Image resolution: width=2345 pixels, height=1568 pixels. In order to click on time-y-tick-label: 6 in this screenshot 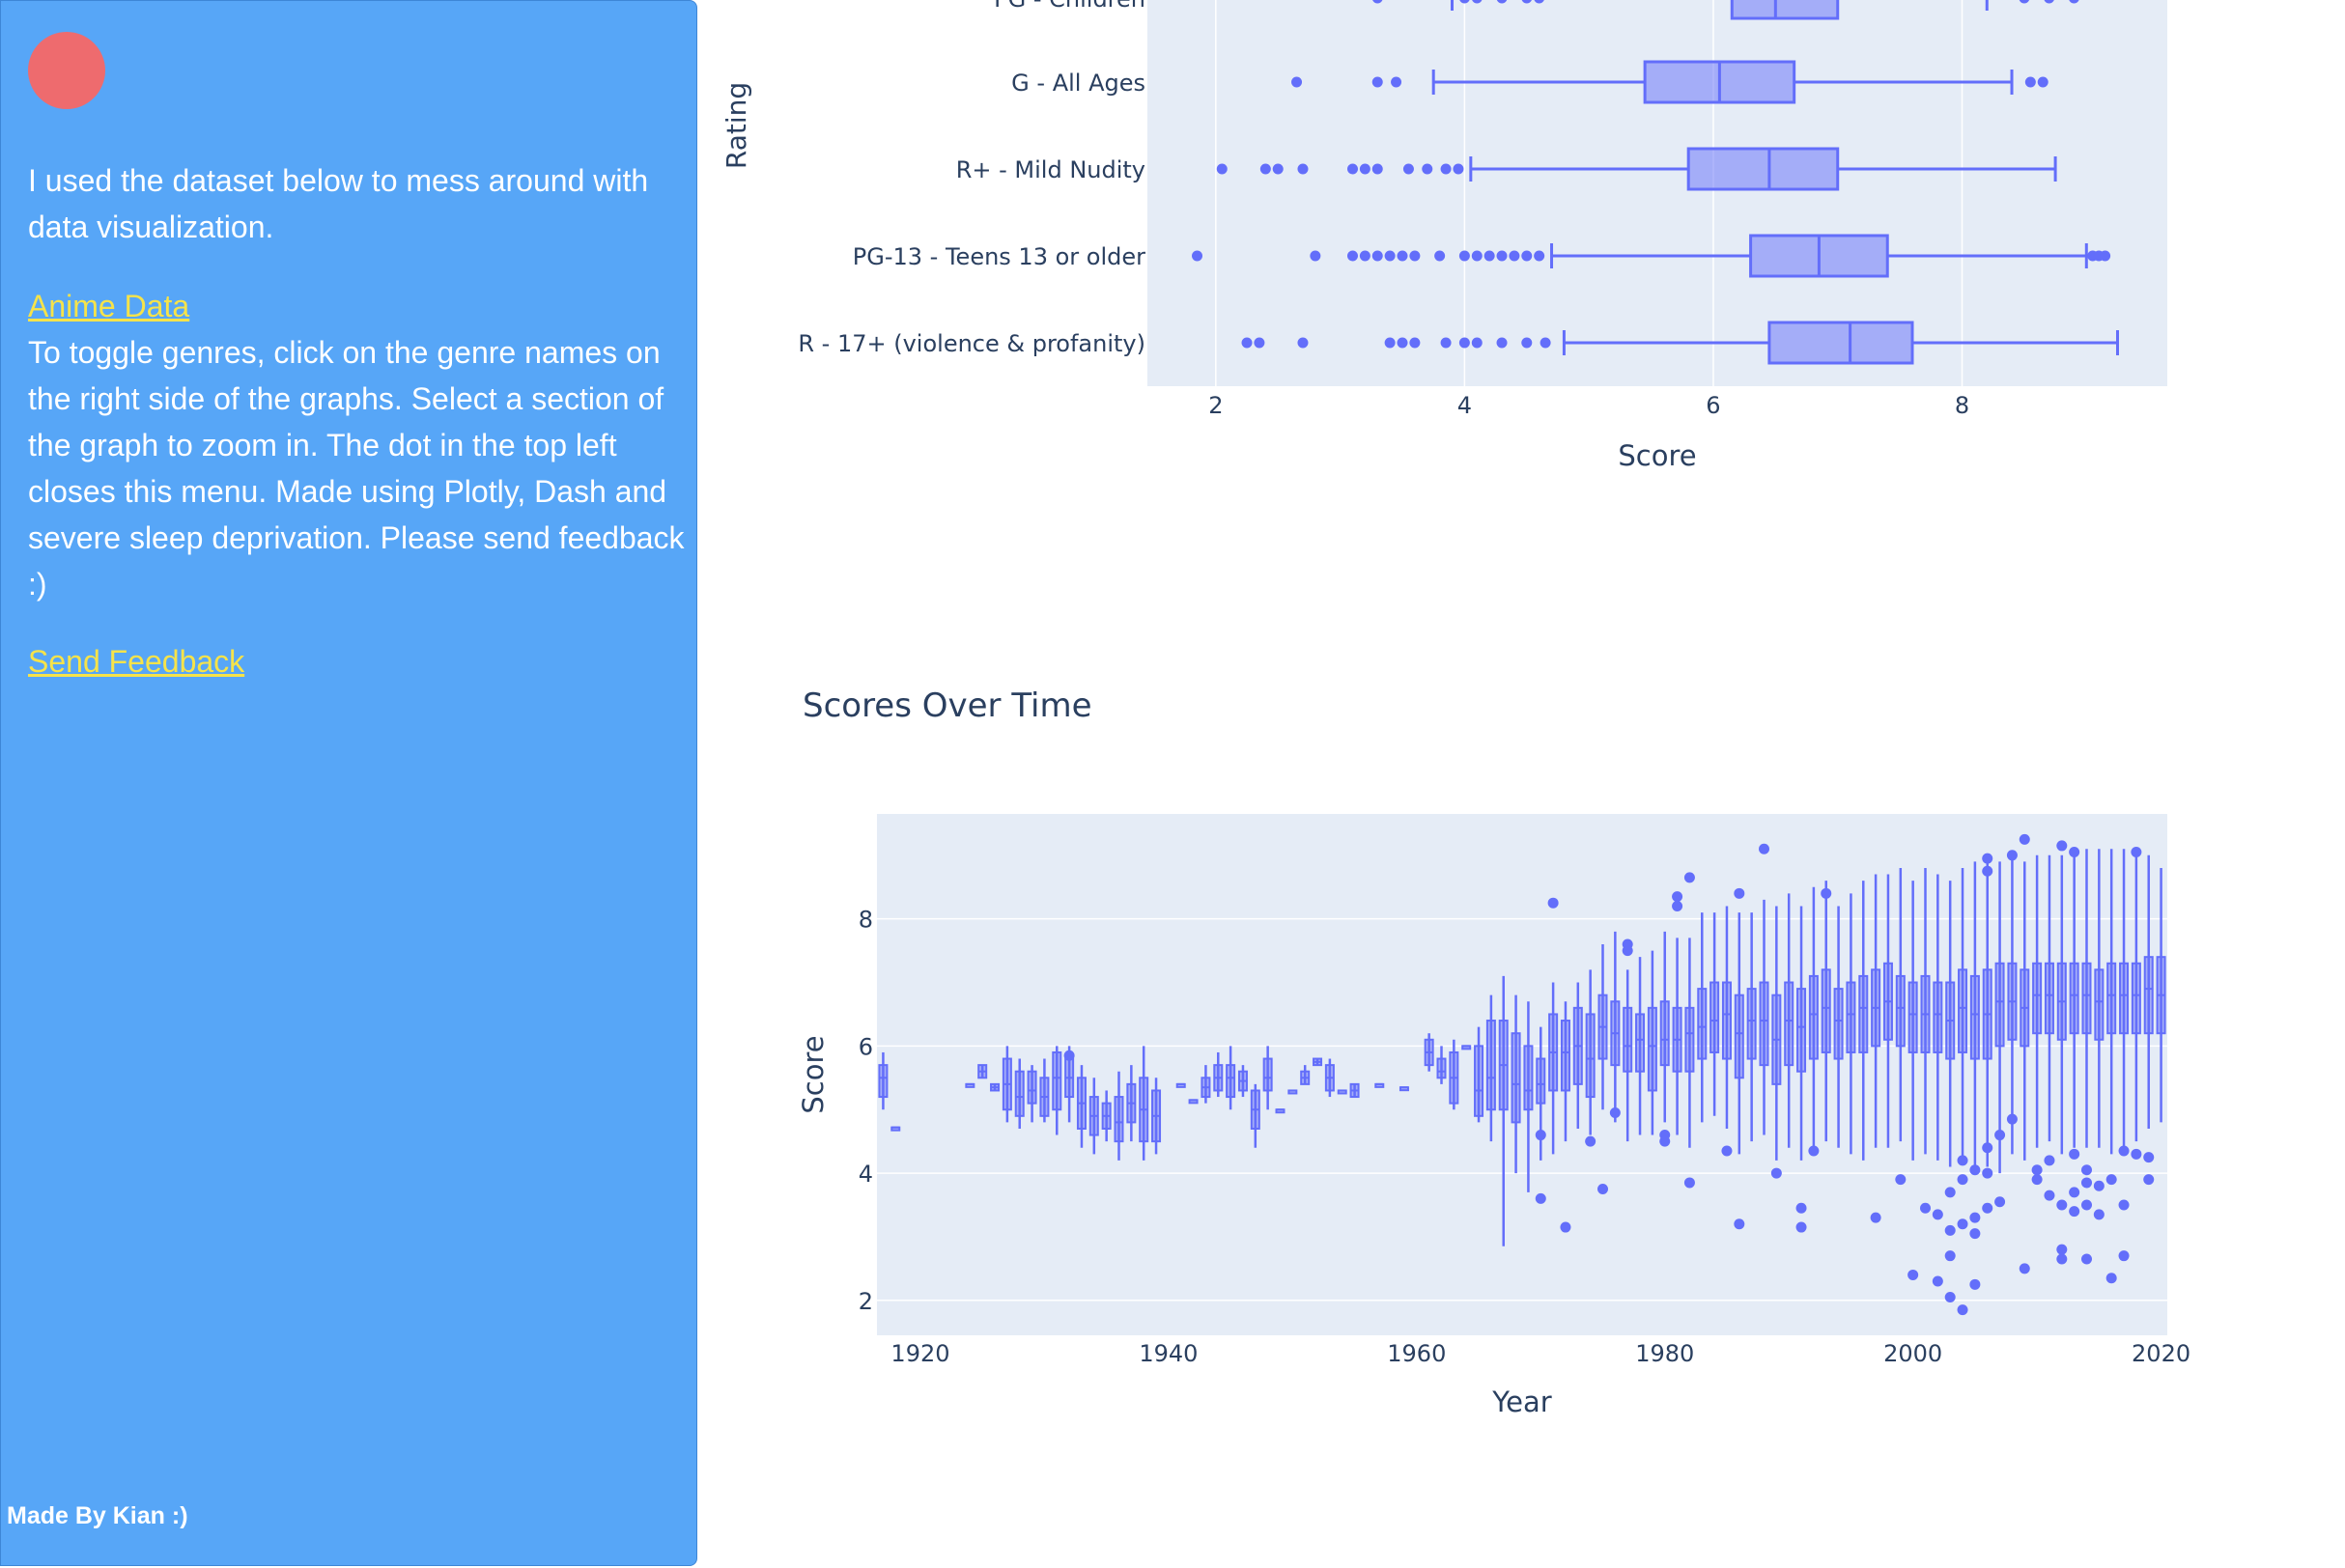, I will do `click(866, 1046)`.